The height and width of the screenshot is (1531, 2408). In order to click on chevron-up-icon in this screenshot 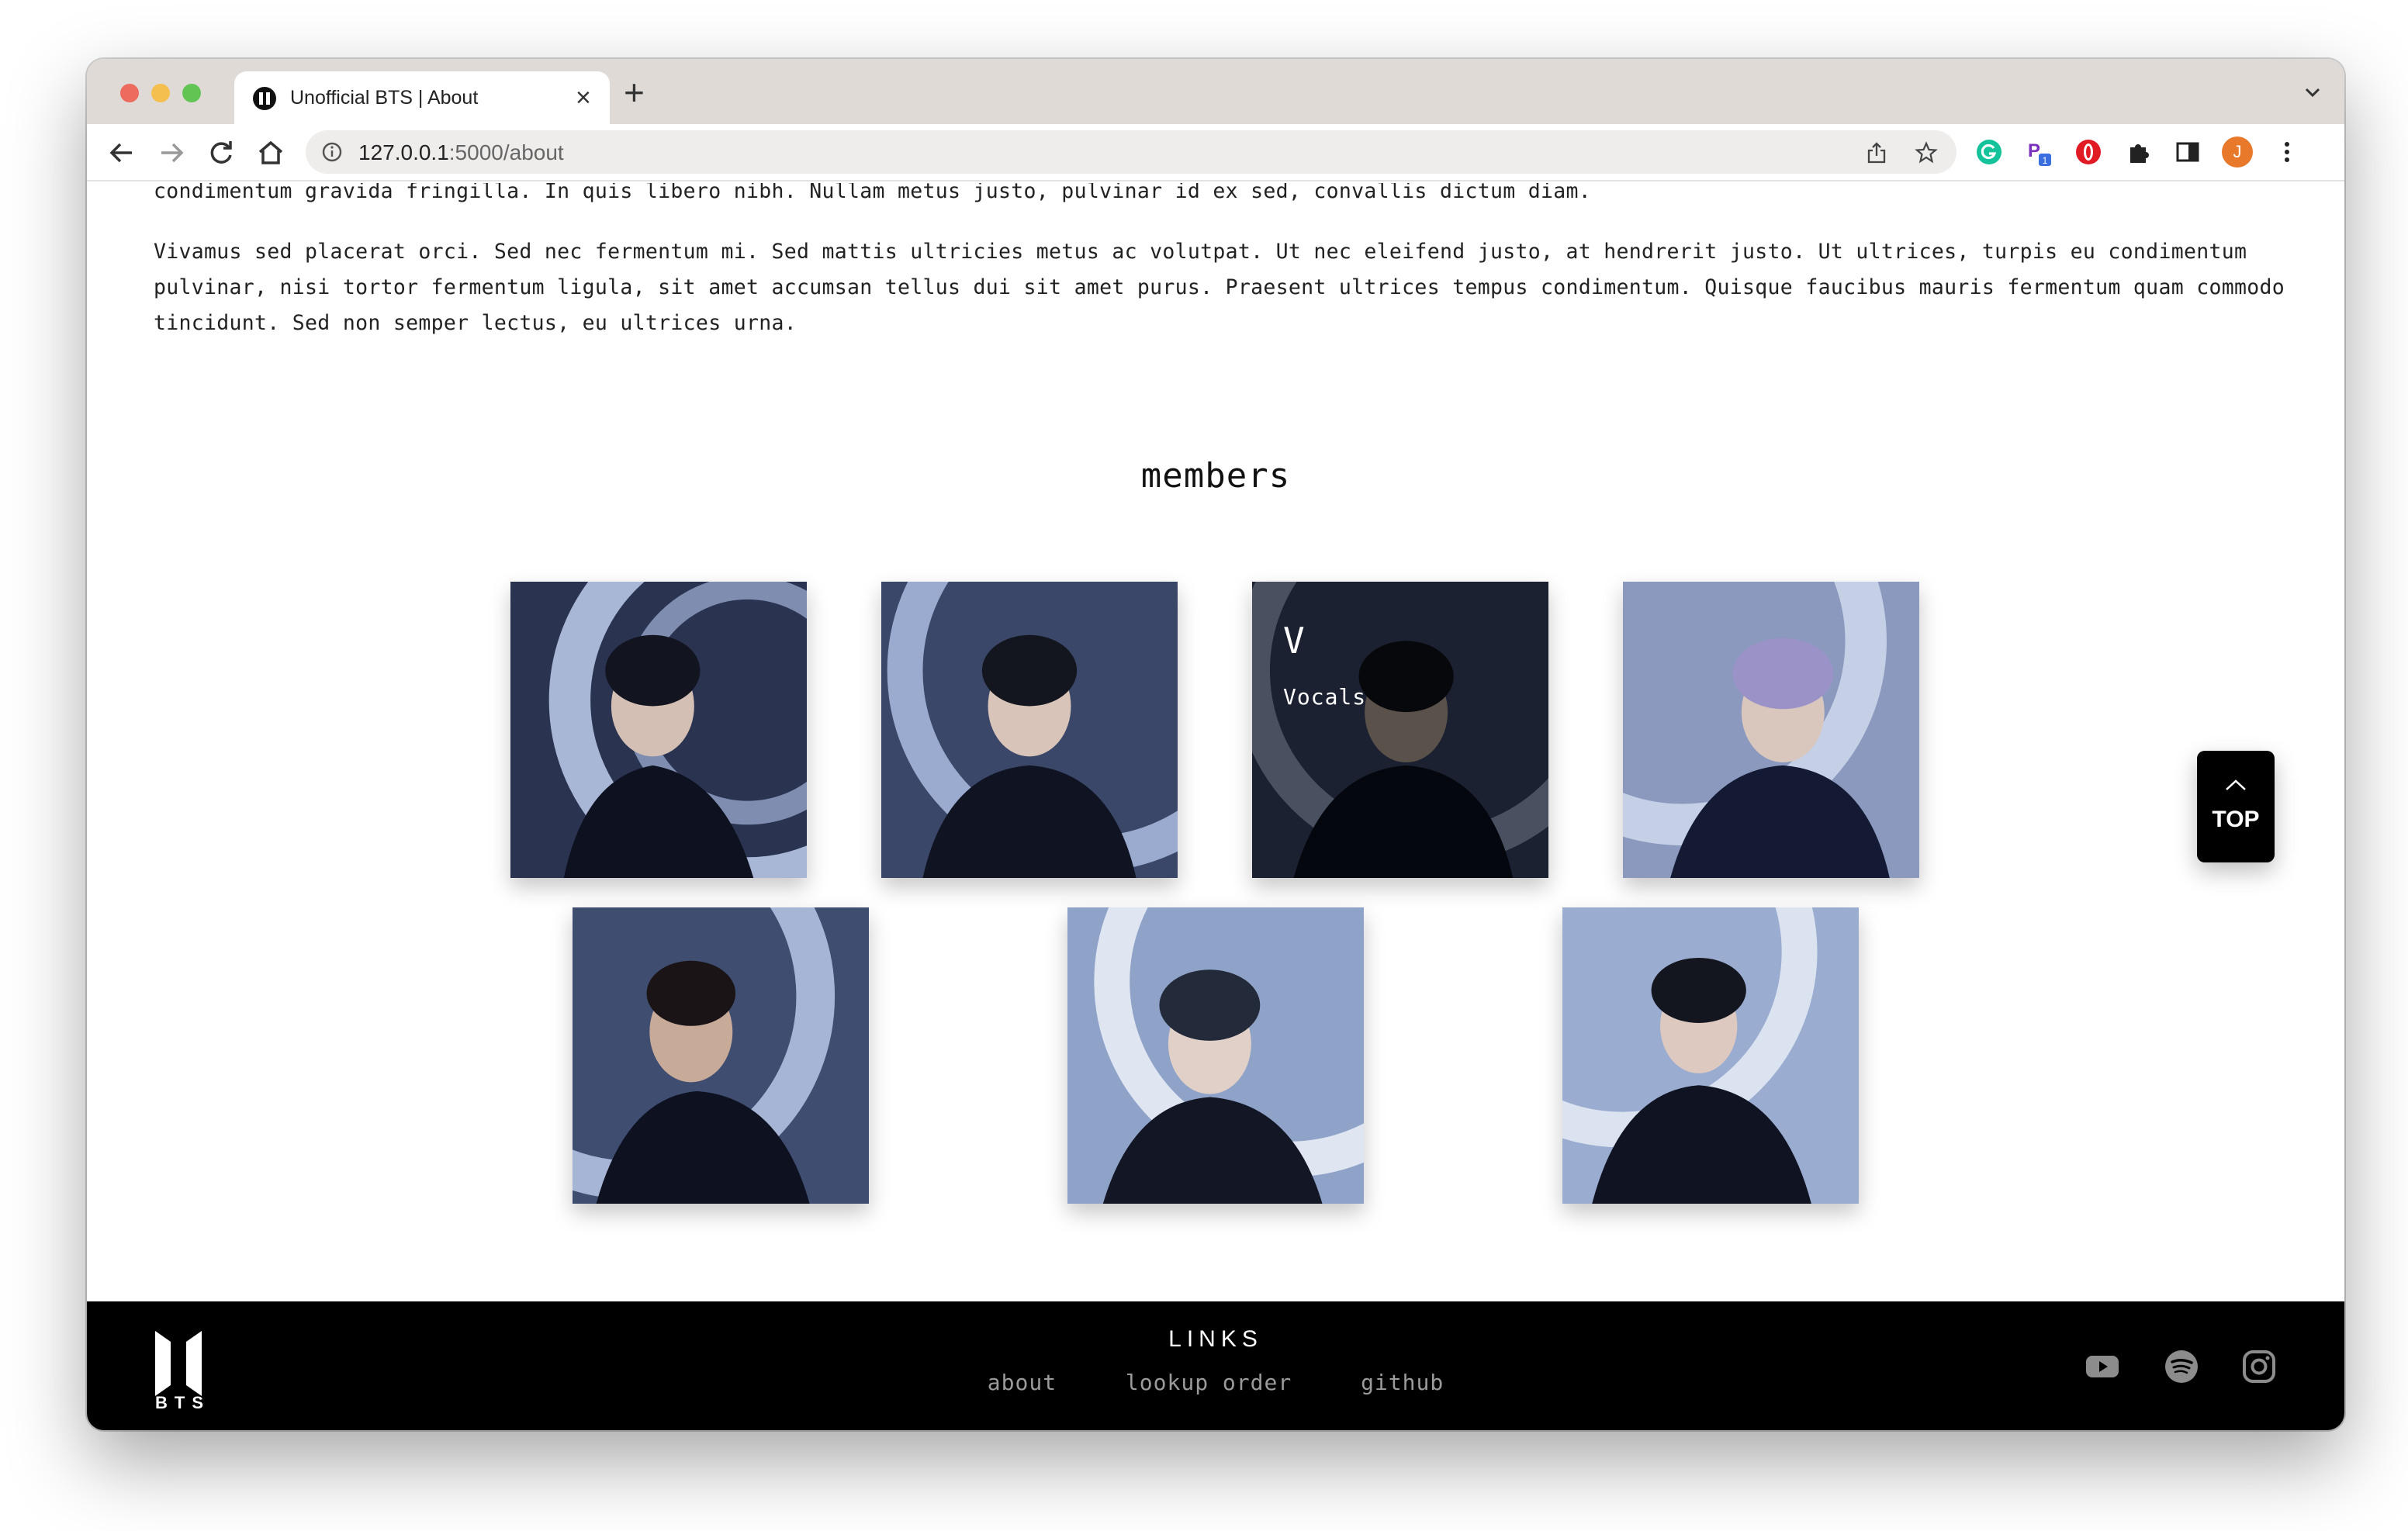, I will do `click(2236, 784)`.